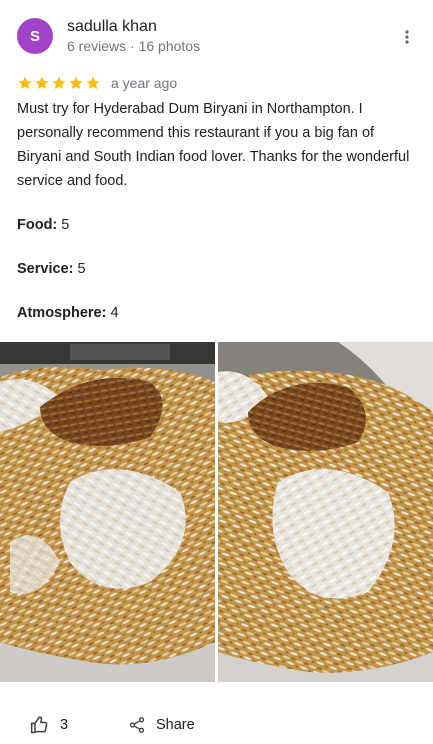  What do you see at coordinates (137, 725) in the screenshot?
I see `share-icon` at bounding box center [137, 725].